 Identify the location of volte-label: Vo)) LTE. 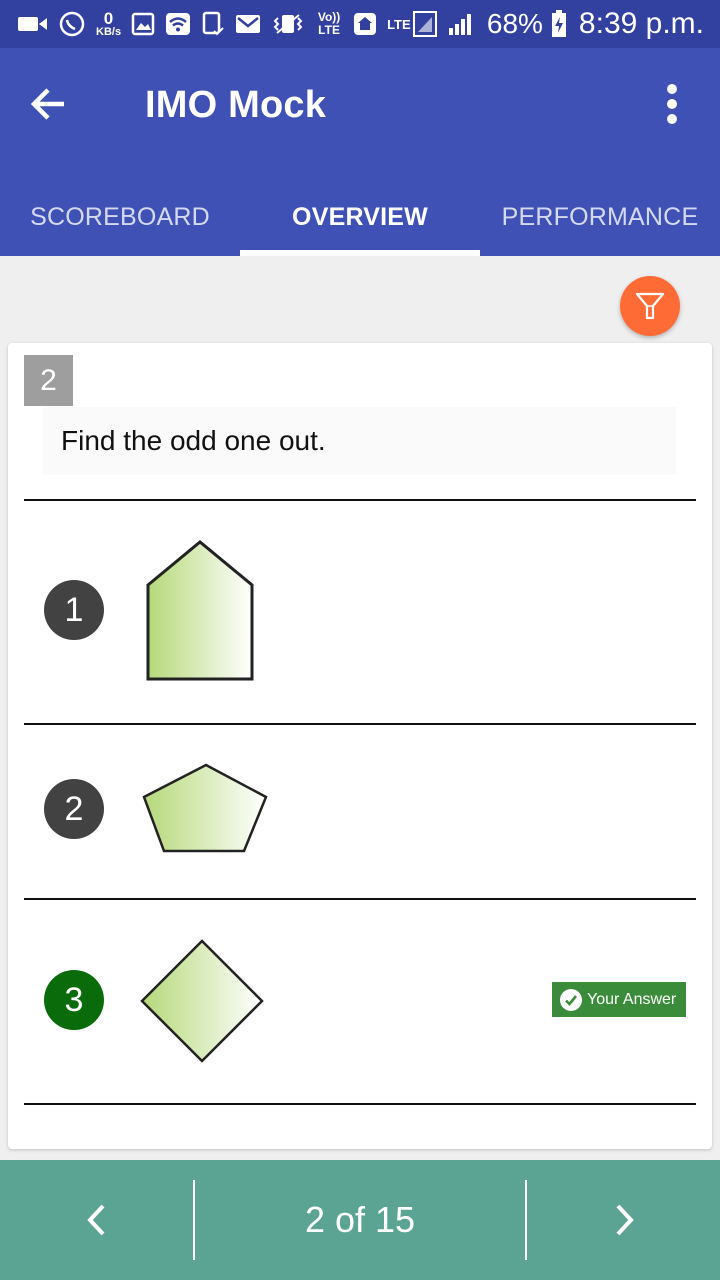
(329, 23).